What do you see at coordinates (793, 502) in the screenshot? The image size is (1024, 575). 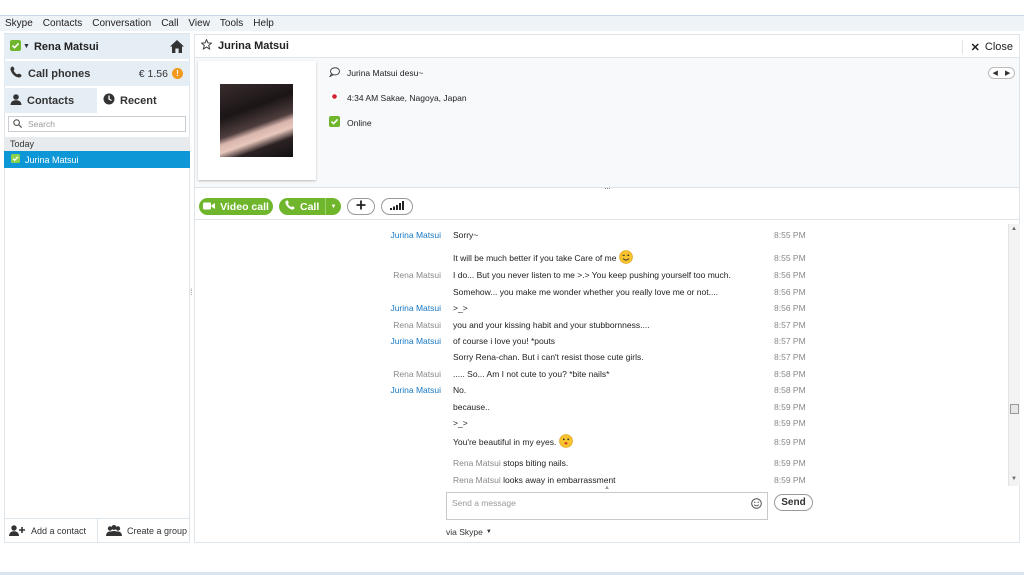 I see `send-button: Send` at bounding box center [793, 502].